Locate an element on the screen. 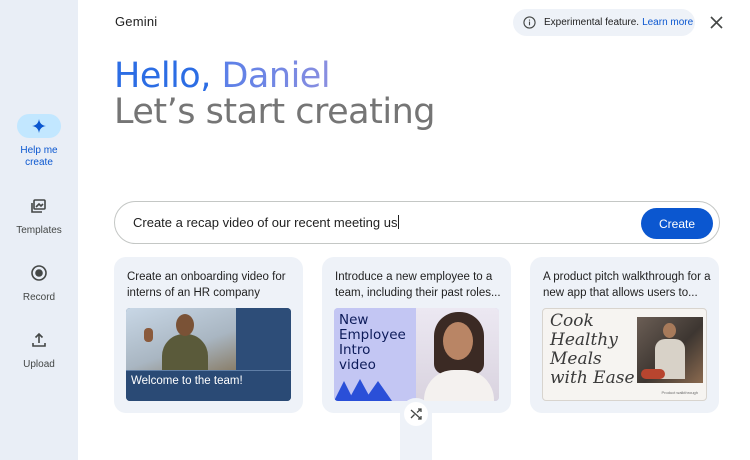 The image size is (750, 460). close-icon is located at coordinates (716, 22).